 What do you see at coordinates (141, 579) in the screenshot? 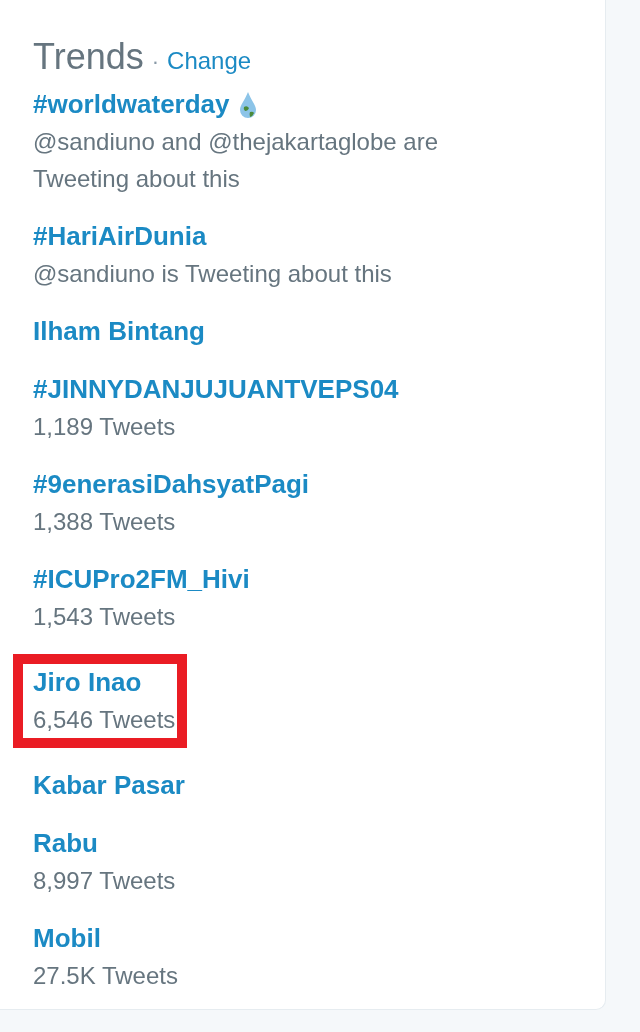
I see `trend-link: #ICUPro2FM_Hivi` at bounding box center [141, 579].